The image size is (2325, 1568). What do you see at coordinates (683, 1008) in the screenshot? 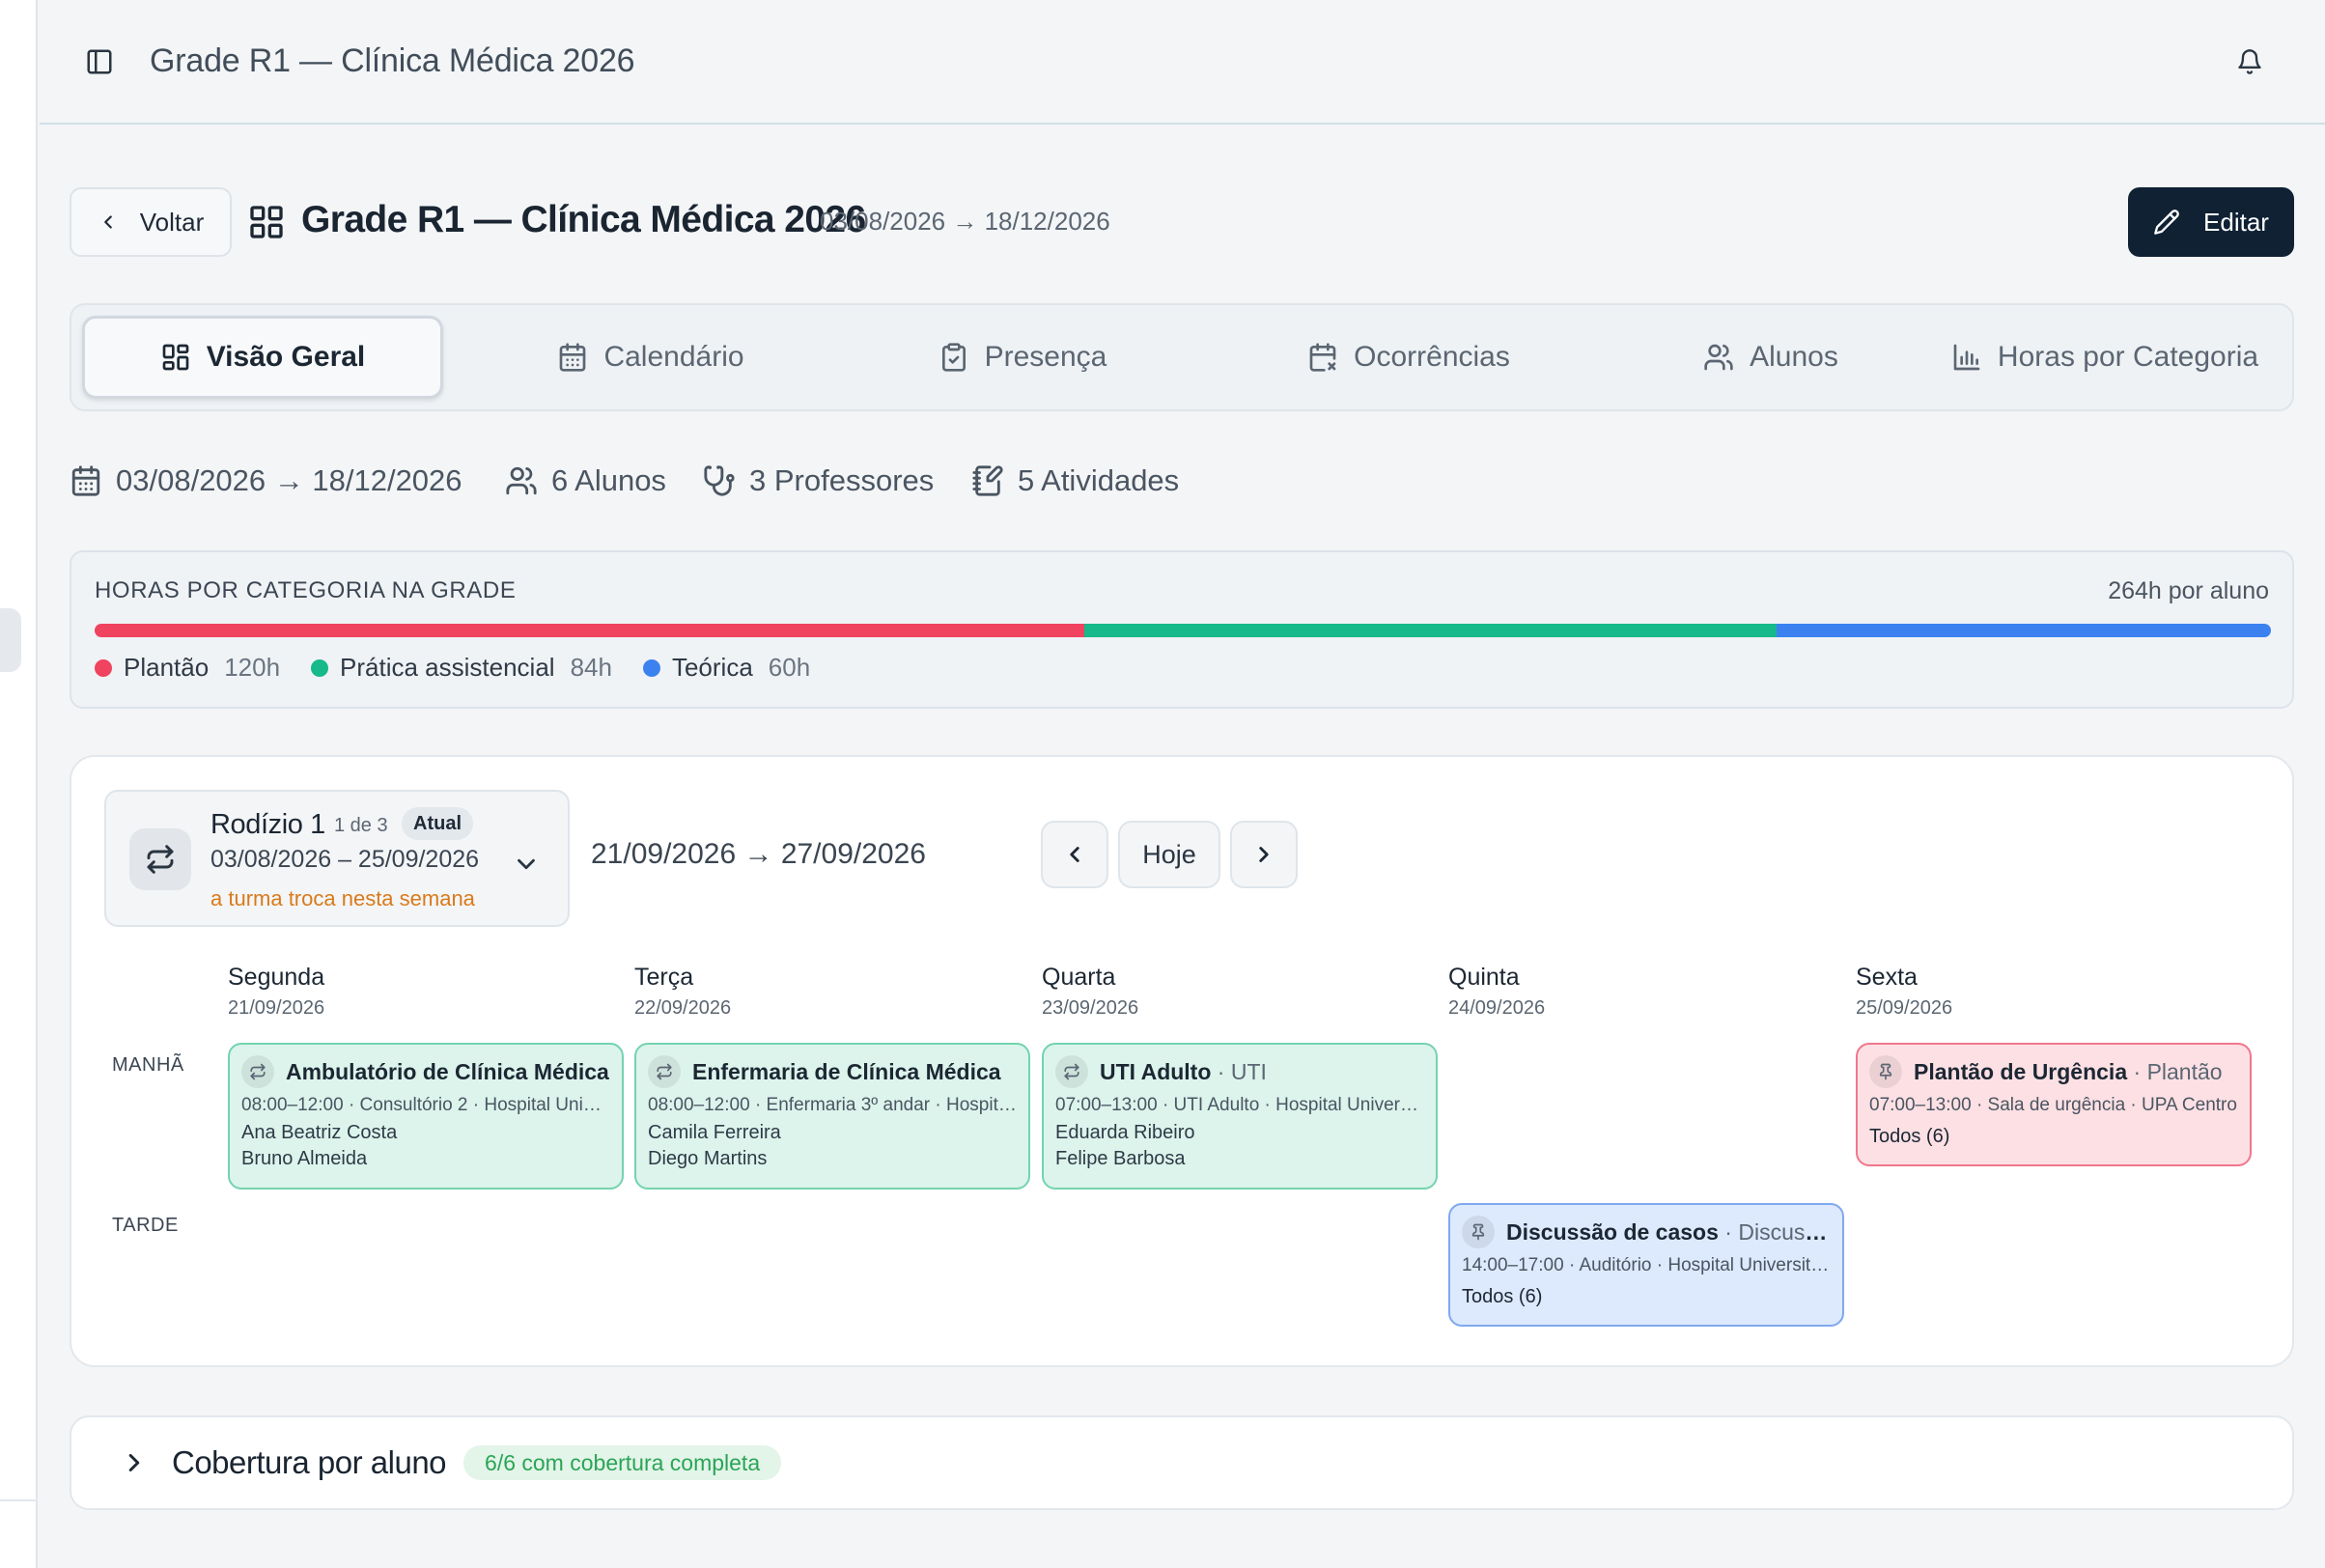
I see `day-date: 22/09/2026` at bounding box center [683, 1008].